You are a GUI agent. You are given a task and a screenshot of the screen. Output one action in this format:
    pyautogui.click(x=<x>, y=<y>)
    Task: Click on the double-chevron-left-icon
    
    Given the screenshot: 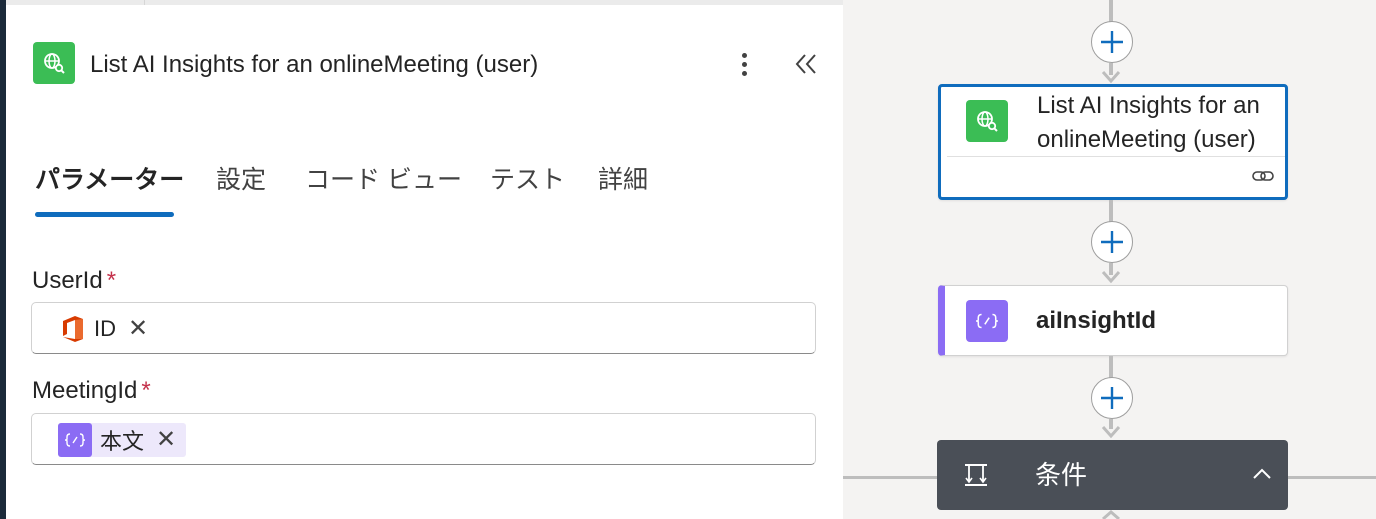 What is the action you would take?
    pyautogui.click(x=805, y=64)
    